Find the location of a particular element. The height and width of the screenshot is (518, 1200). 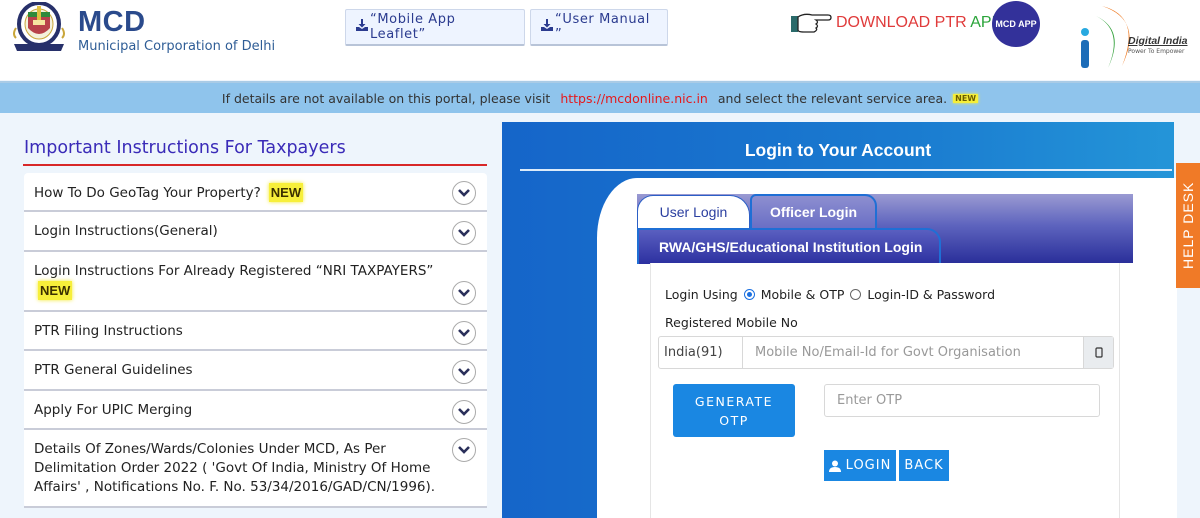

brand-subtitle: Municipal Corporation of Delhi is located at coordinates (177, 46).